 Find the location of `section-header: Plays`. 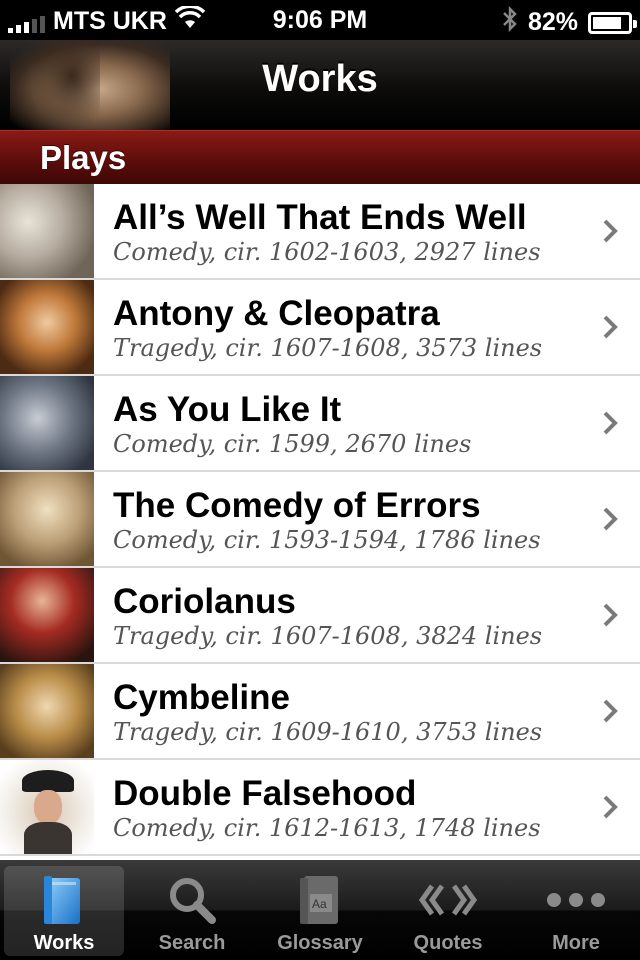

section-header: Plays is located at coordinates (320, 157).